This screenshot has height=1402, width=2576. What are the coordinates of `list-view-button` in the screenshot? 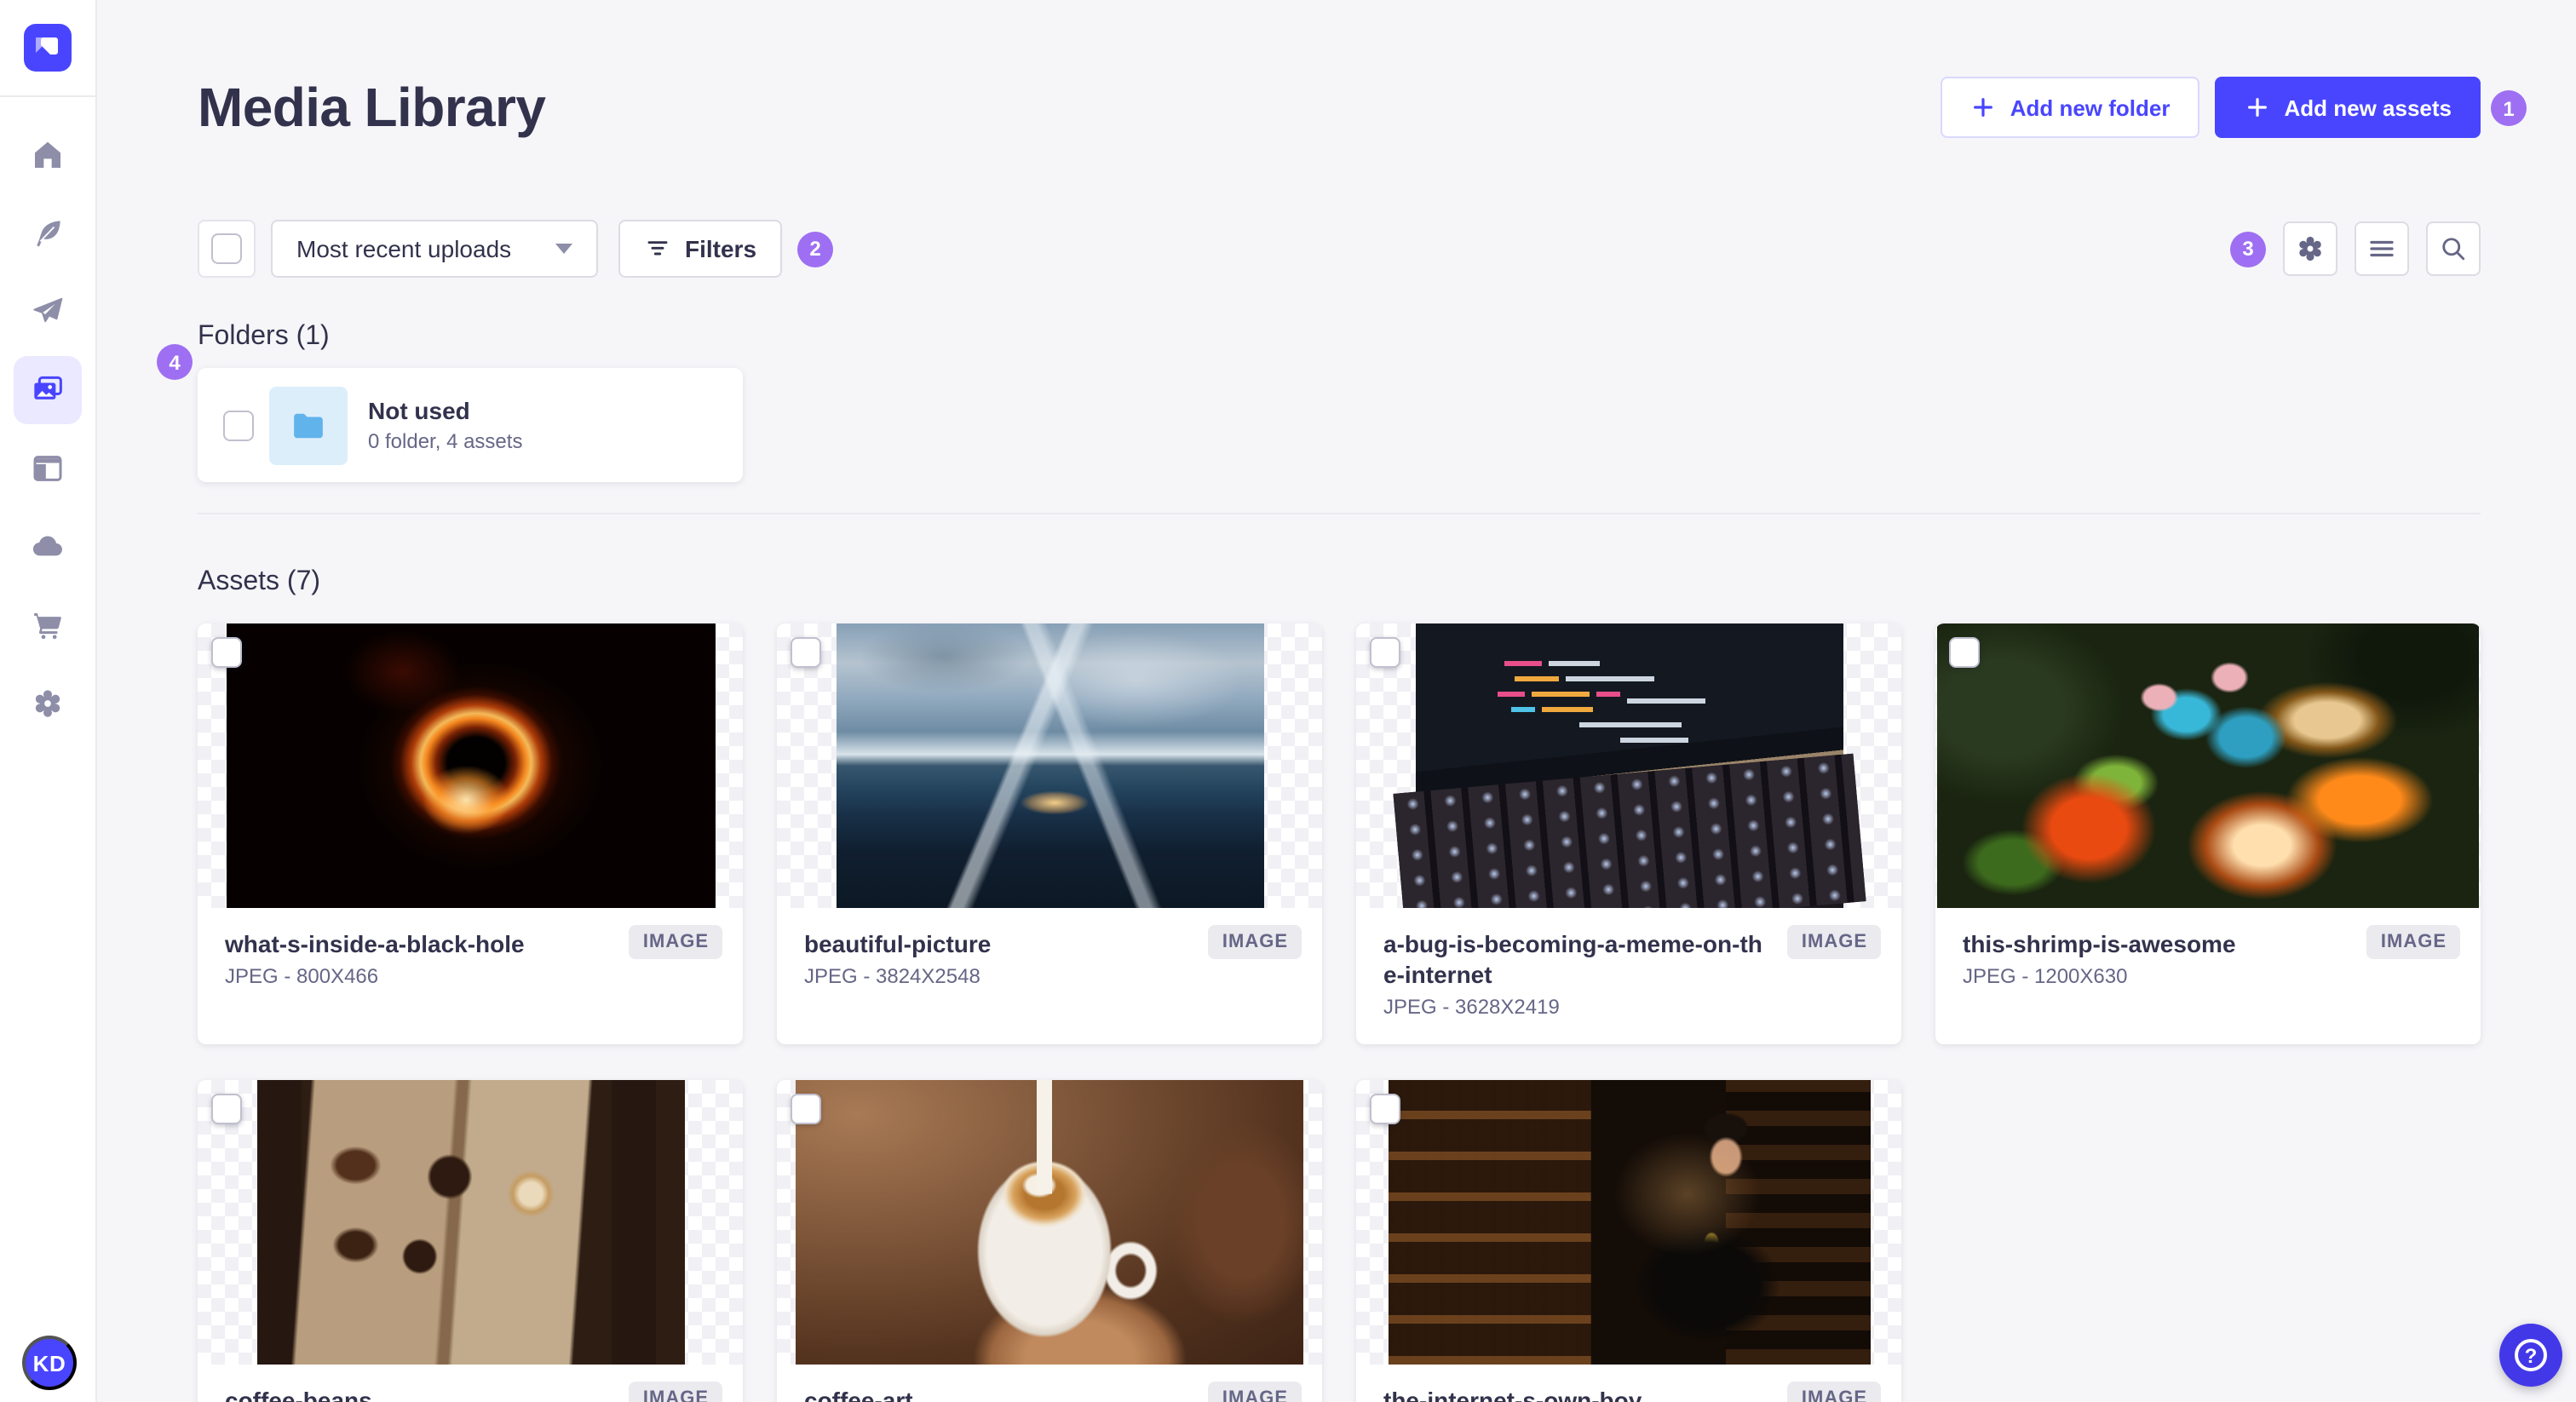 It's located at (2382, 248).